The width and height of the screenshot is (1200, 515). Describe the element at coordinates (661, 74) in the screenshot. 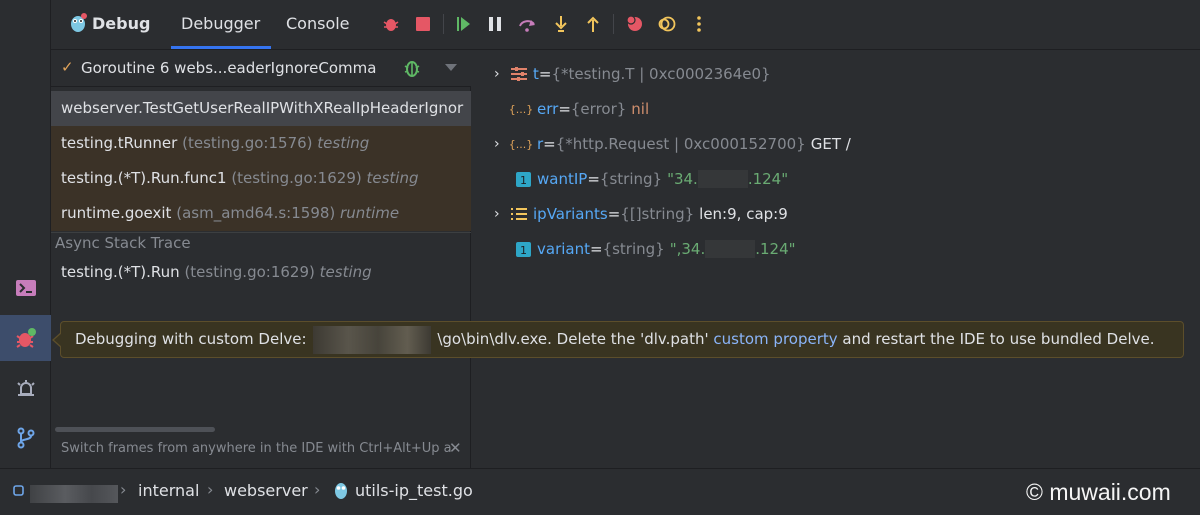

I see `variable-type: {*testing.T | 0xc0002364e0}` at that location.